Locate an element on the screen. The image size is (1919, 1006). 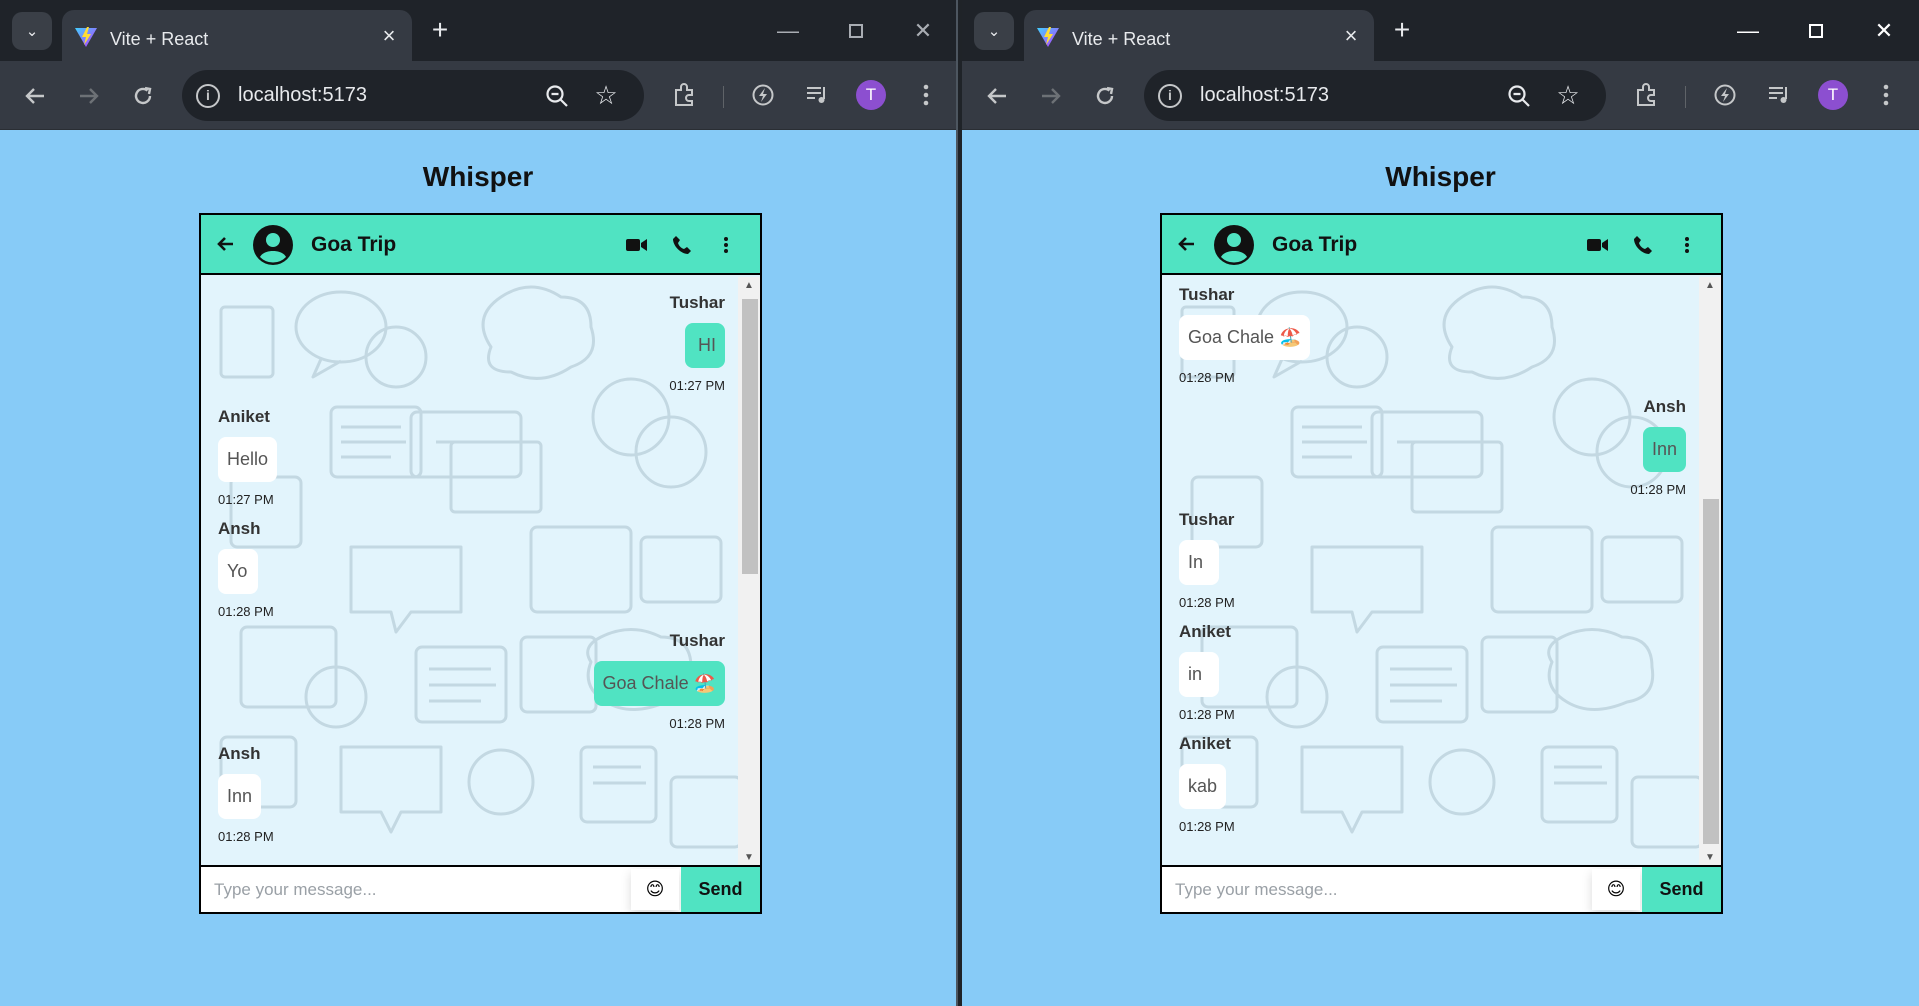
message-item: Aniket in 01:28 PM is located at coordinates (1207, 672).